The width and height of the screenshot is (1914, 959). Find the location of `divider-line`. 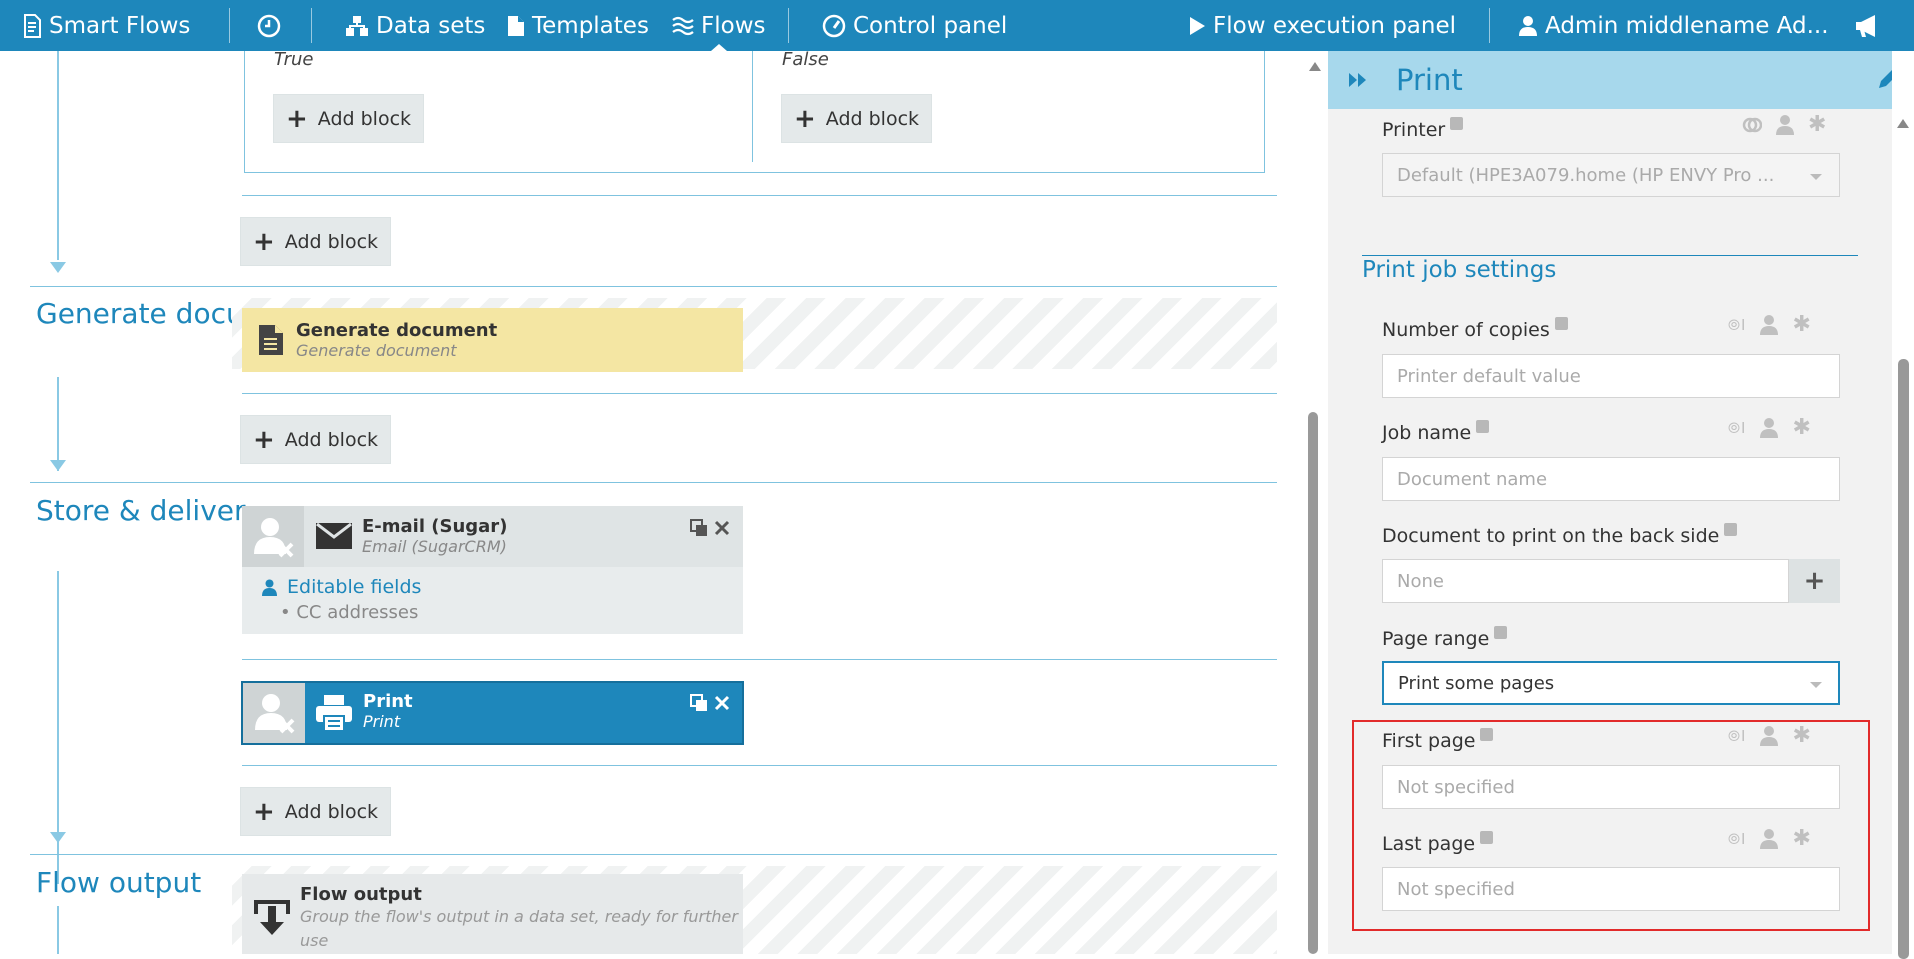

divider-line is located at coordinates (759, 659).